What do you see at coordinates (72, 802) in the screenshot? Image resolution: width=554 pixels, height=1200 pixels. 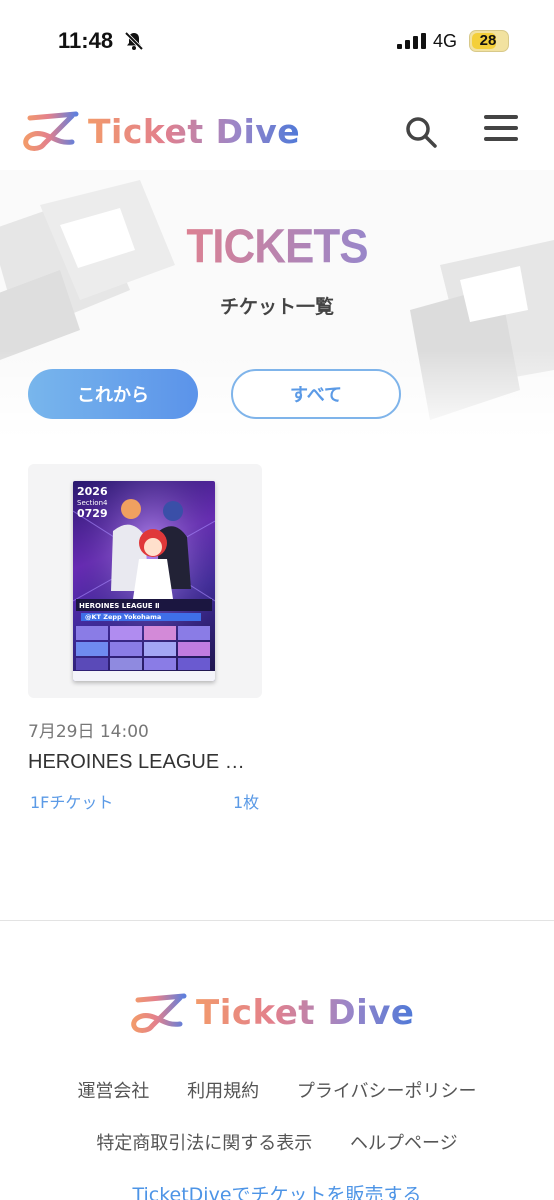 I see `ticket-type: 1Fチケット` at bounding box center [72, 802].